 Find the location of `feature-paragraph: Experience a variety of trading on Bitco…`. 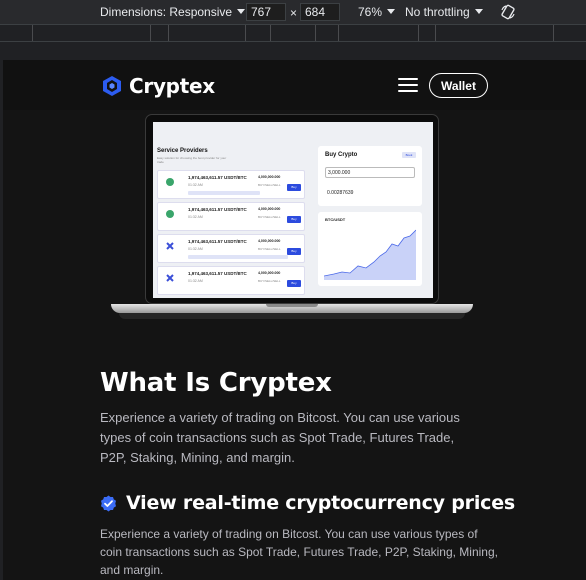

feature-paragraph: Experience a variety of trading on Bitco… is located at coordinates (299, 552).